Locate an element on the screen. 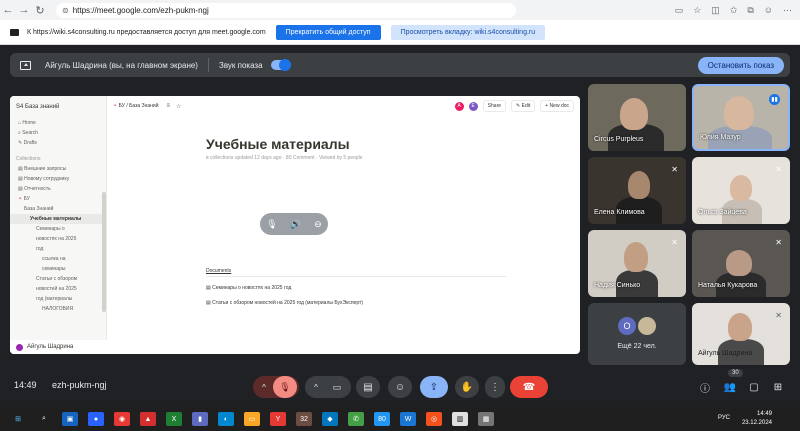  sidebar-tree-item: База Знаний is located at coordinates (58, 209).